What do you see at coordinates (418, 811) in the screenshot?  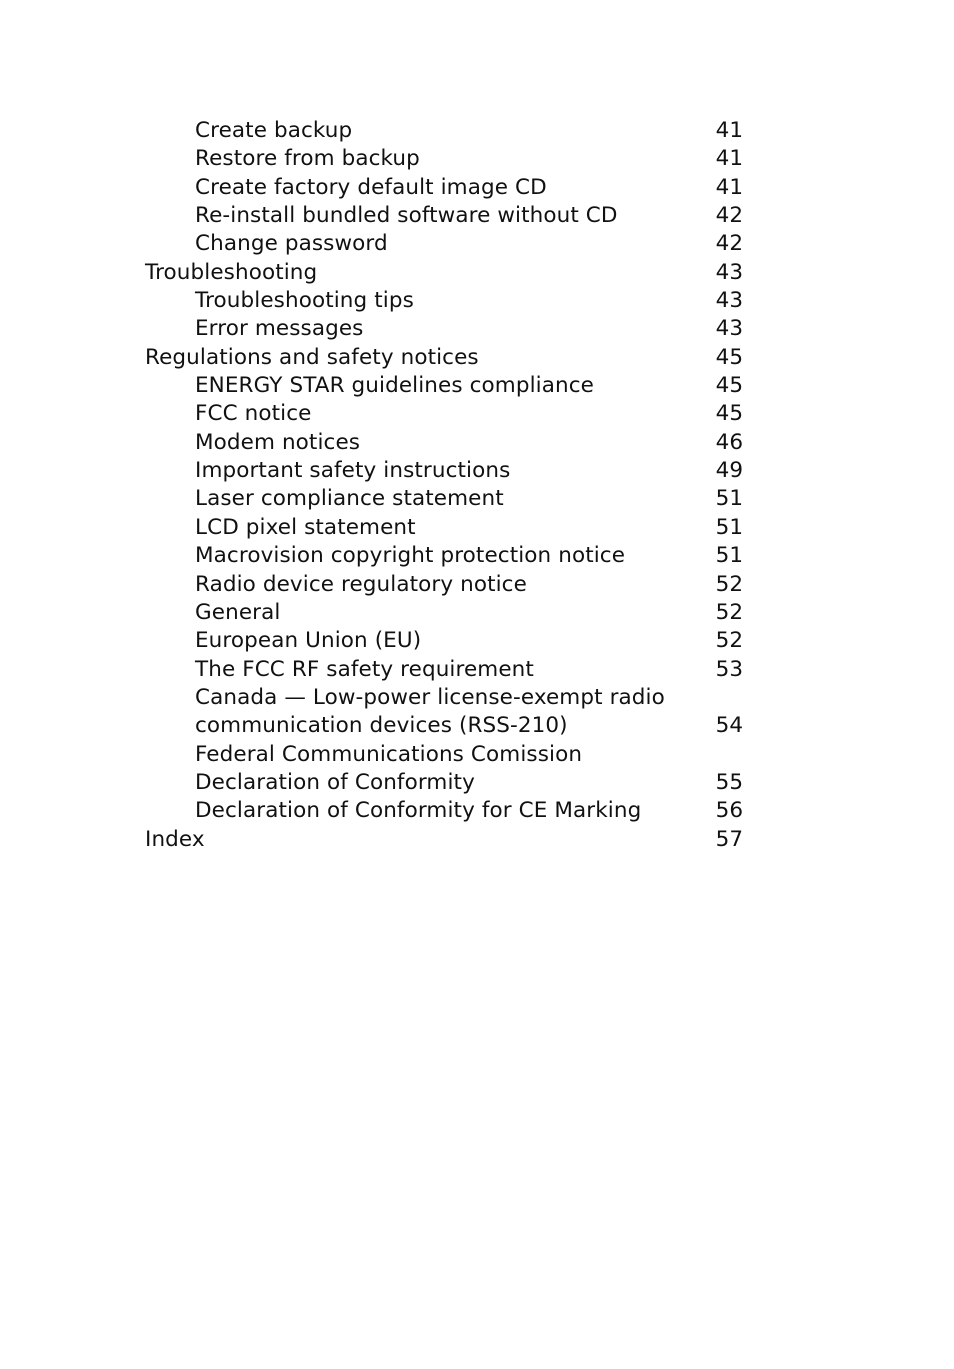 I see `toc-entry-title: Declaration of Conformity for CE Marking` at bounding box center [418, 811].